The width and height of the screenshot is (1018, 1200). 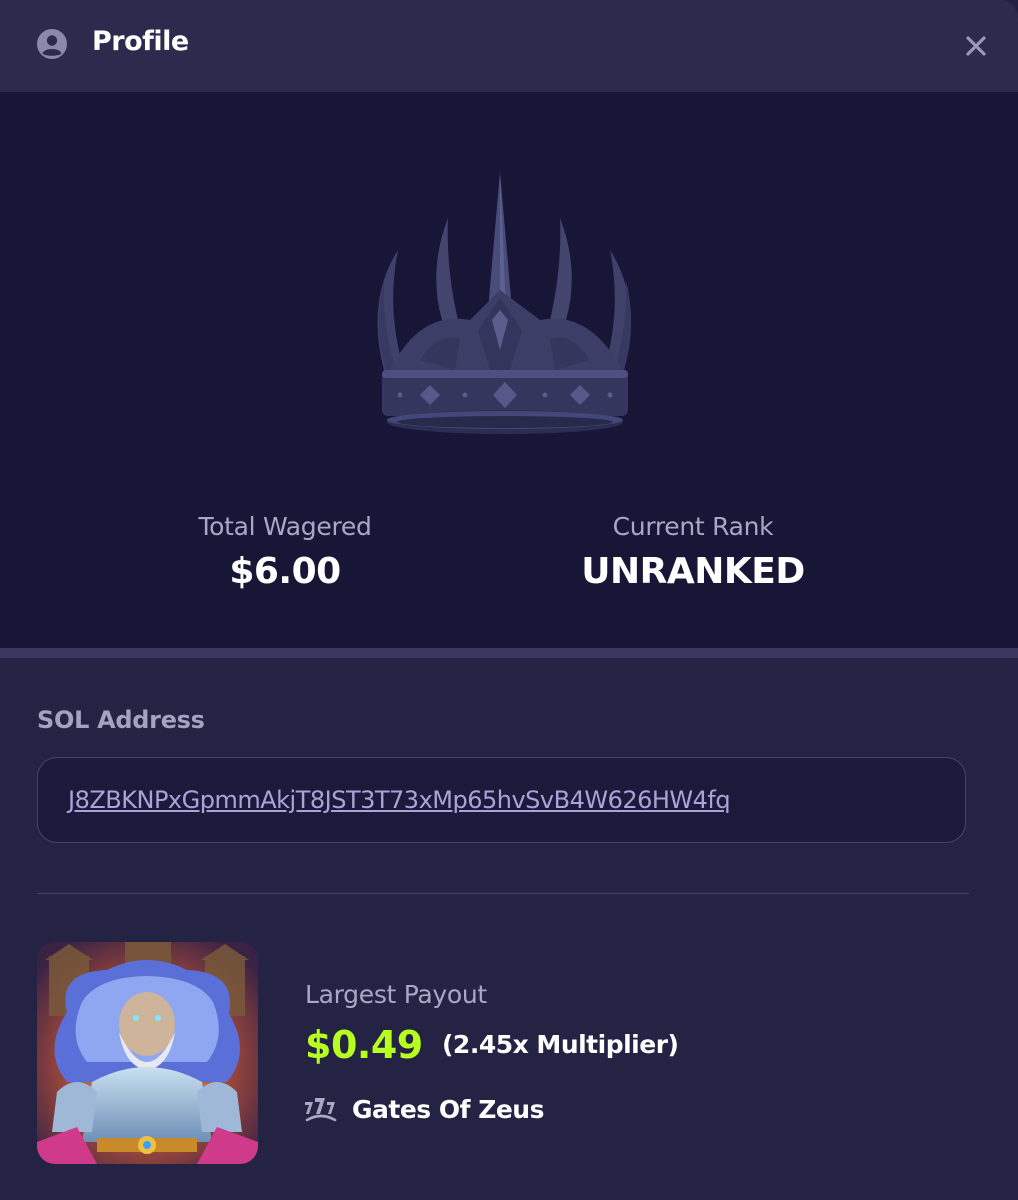 I want to click on total-wagered-stat: Total Wagered $6.00, so click(x=285, y=552).